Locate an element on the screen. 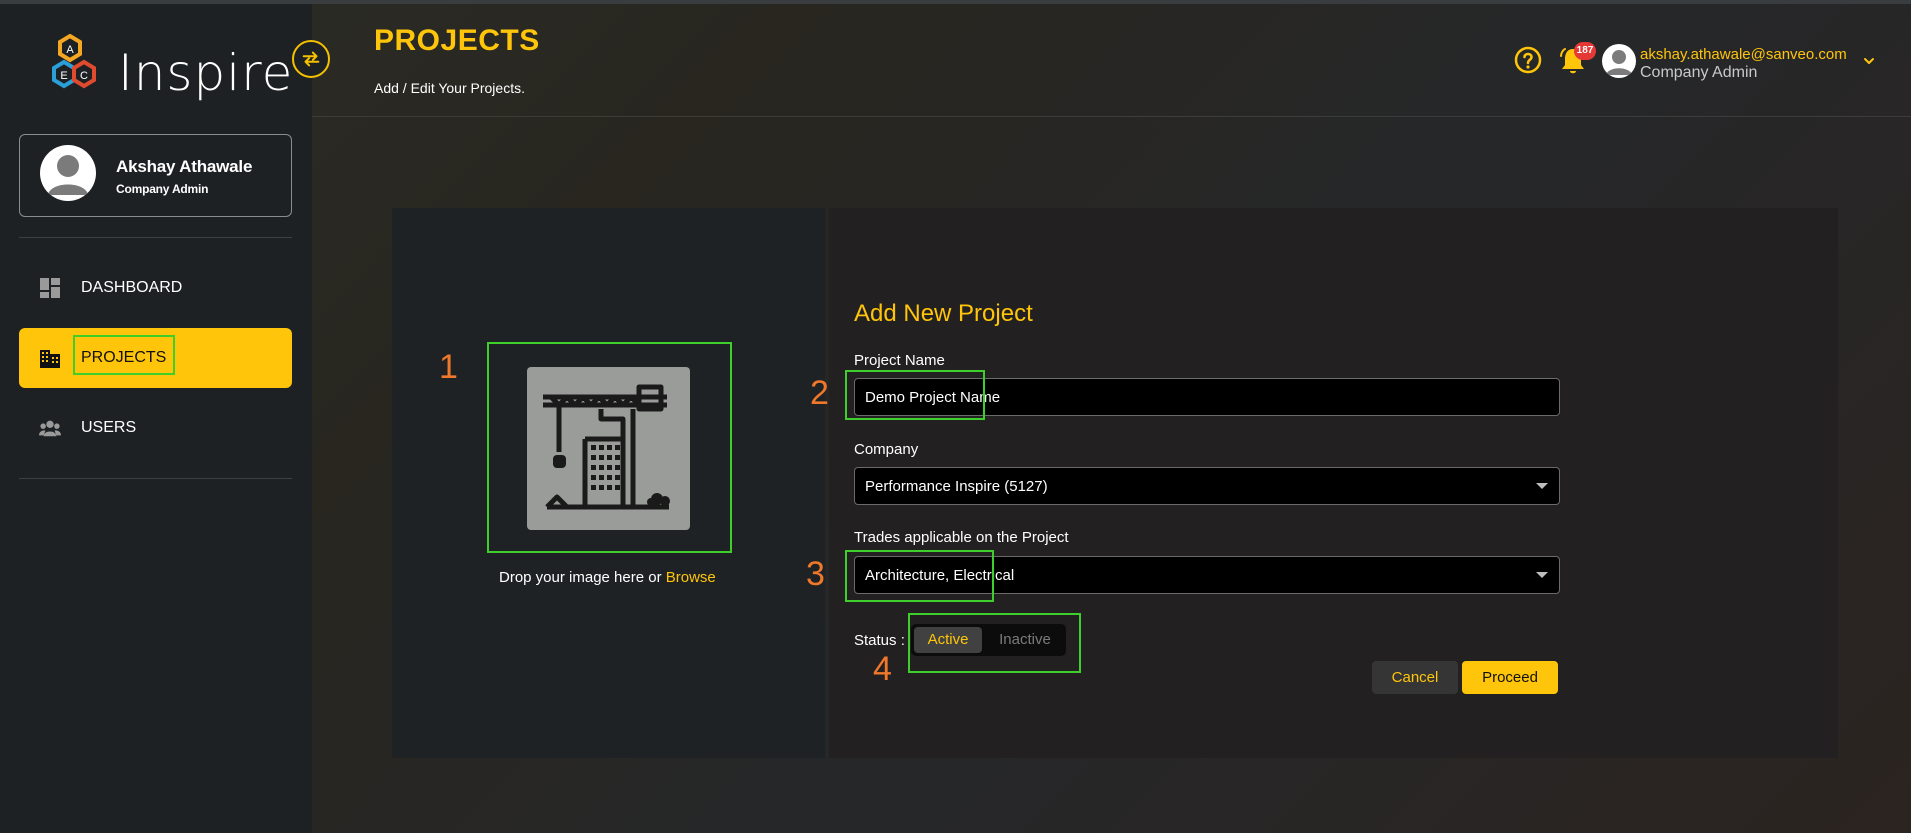 This screenshot has height=833, width=1911. users-icon is located at coordinates (50, 428).